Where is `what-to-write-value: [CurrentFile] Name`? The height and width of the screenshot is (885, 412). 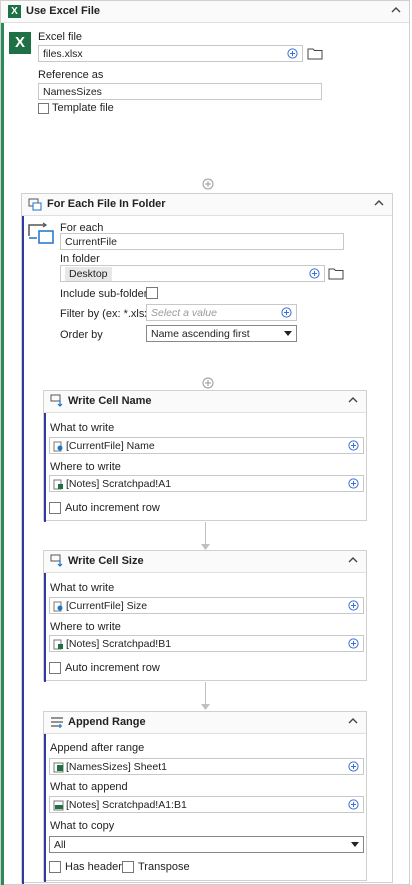
what-to-write-value: [CurrentFile] Name is located at coordinates (110, 446).